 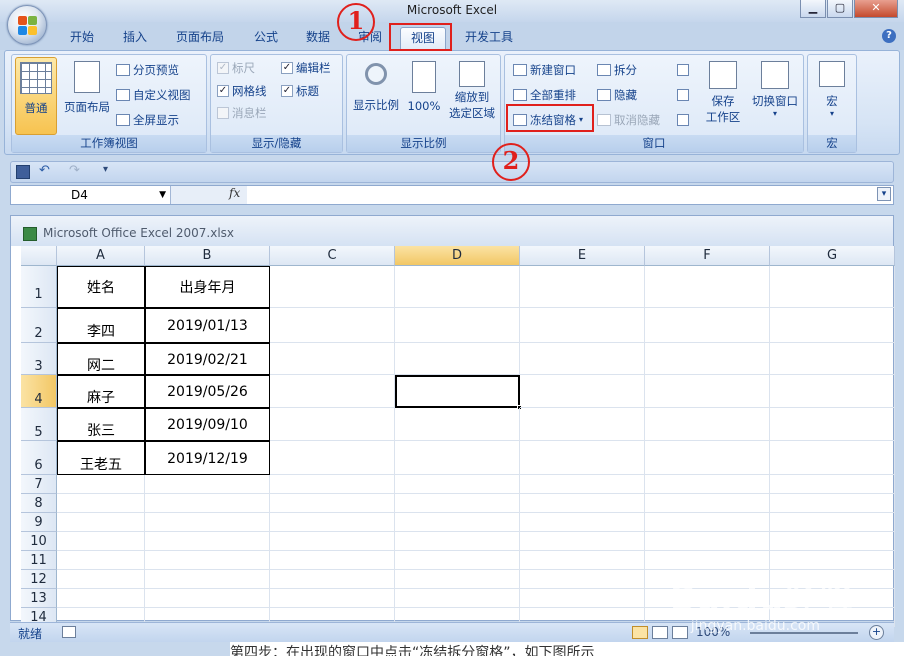 What do you see at coordinates (458, 392) in the screenshot?
I see `active-cell-d4` at bounding box center [458, 392].